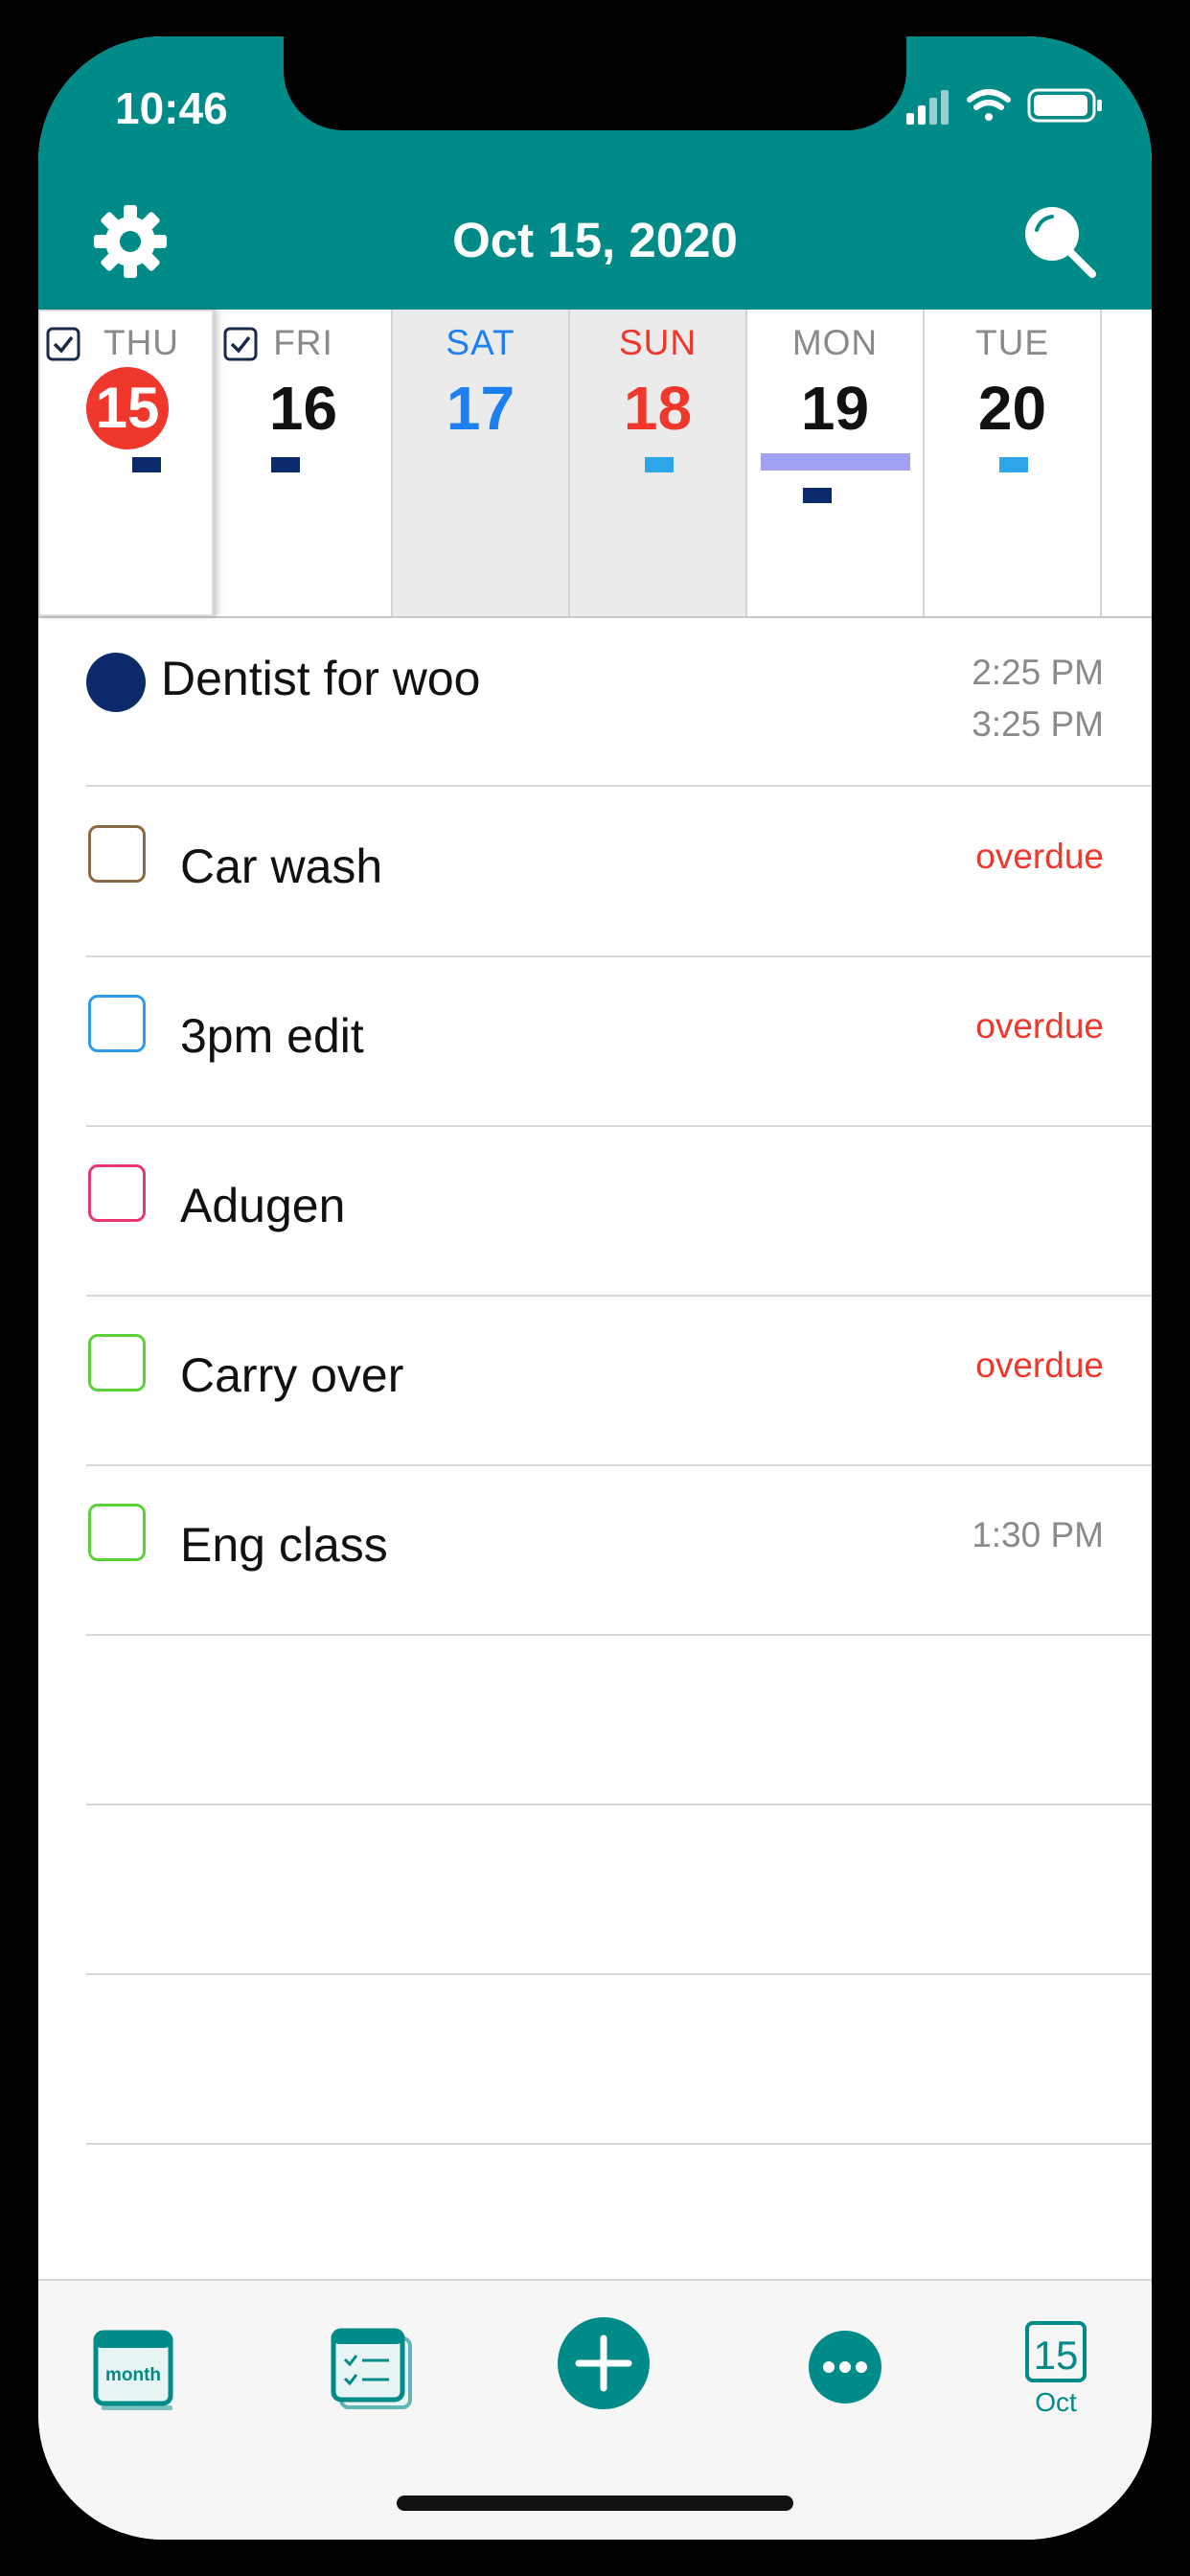  What do you see at coordinates (284, 1545) in the screenshot?
I see `task-title: Eng class` at bounding box center [284, 1545].